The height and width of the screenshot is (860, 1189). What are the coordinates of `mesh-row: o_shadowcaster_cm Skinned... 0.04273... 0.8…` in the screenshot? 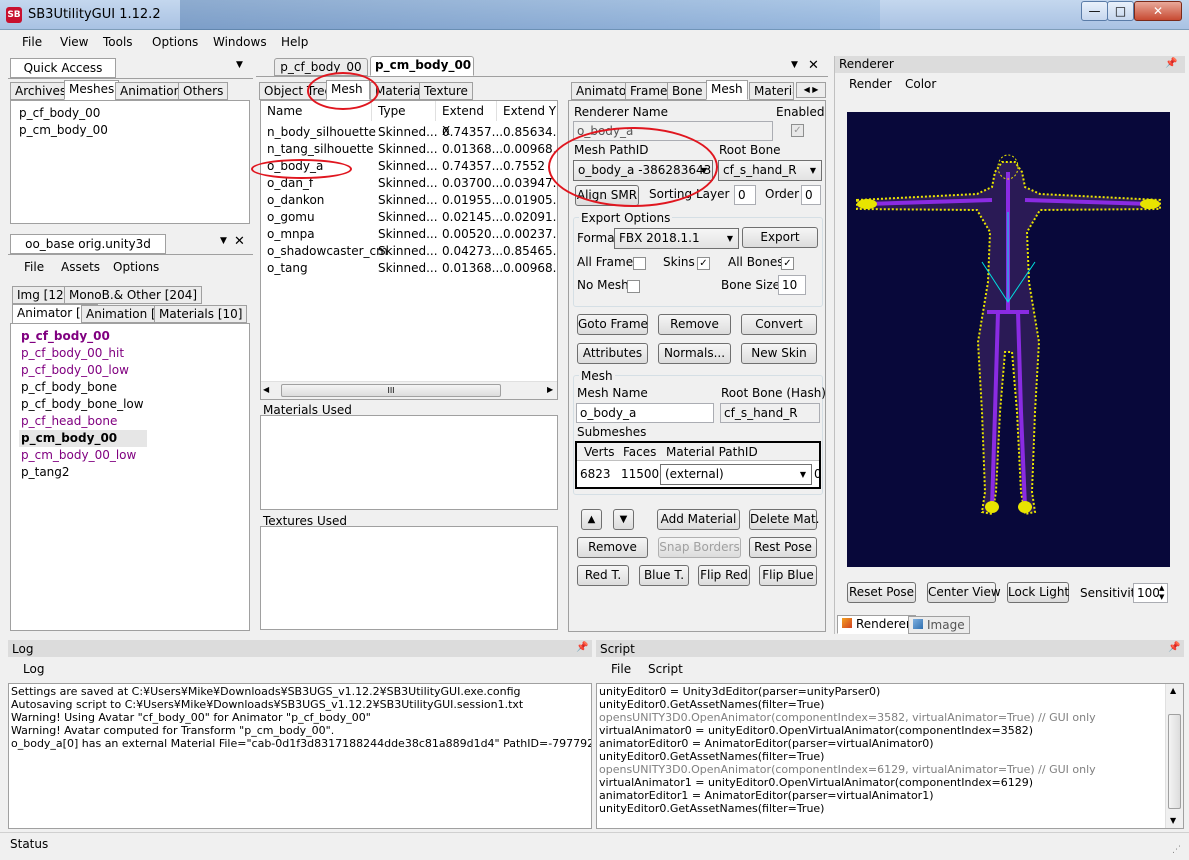 It's located at (409, 250).